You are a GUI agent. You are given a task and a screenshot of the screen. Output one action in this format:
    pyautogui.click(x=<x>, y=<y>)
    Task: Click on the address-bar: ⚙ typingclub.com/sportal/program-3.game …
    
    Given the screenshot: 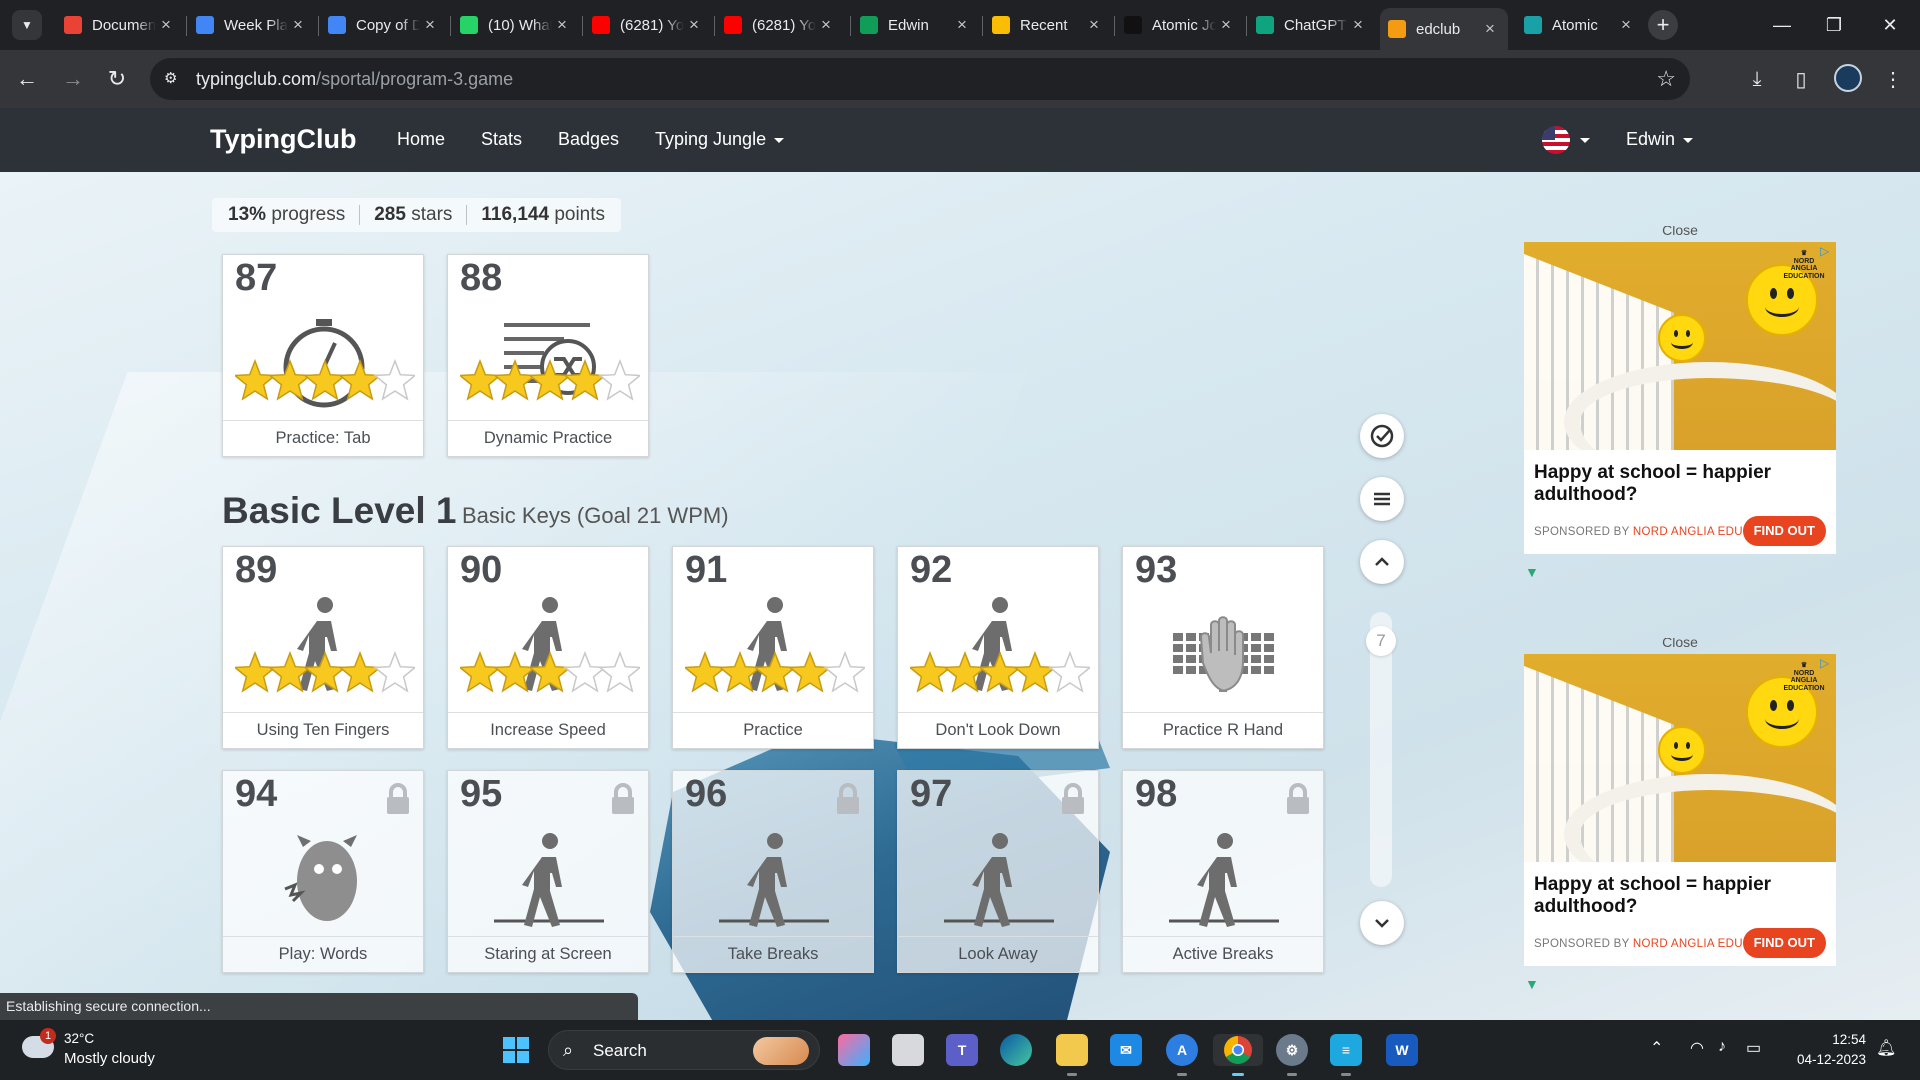 What is the action you would take?
    pyautogui.click(x=920, y=79)
    